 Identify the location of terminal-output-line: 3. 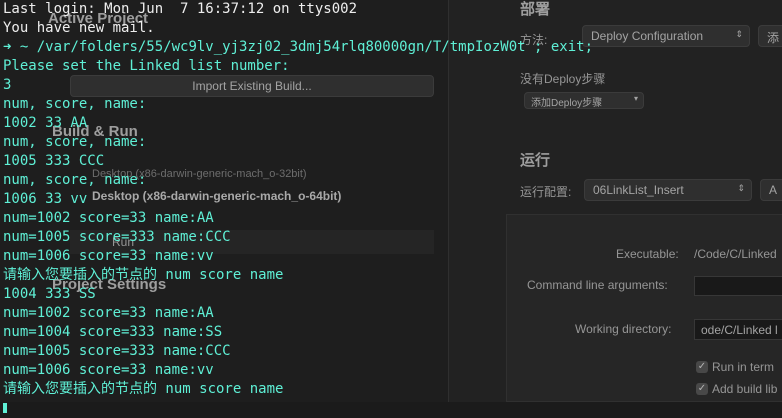
(7, 85).